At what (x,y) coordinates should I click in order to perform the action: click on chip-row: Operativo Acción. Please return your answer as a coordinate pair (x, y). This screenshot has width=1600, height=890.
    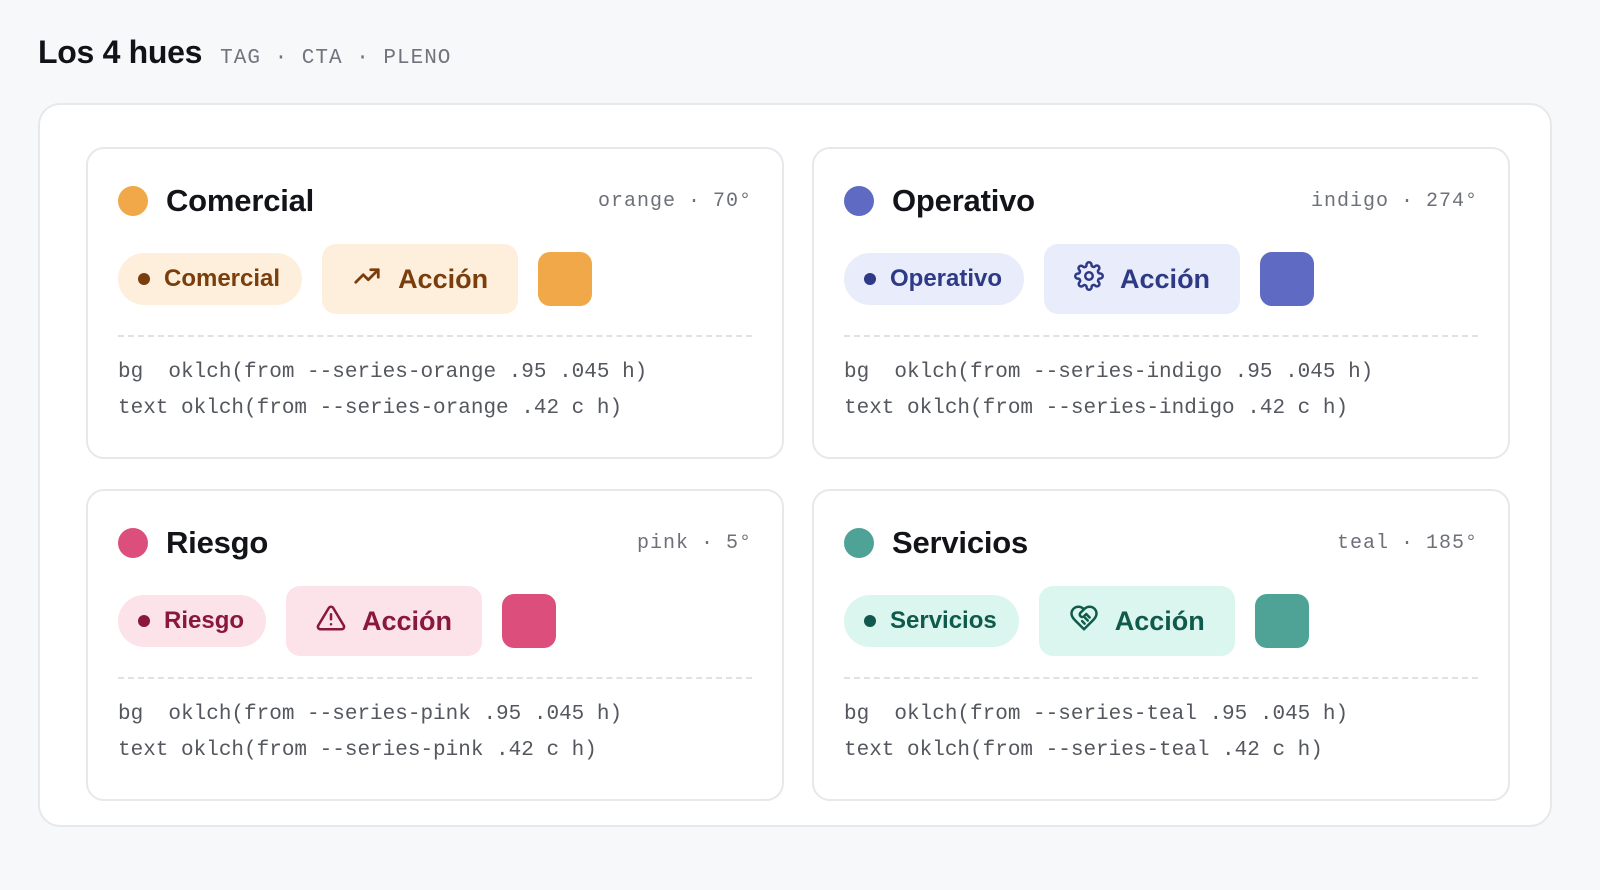
    Looking at the image, I should click on (1079, 279).